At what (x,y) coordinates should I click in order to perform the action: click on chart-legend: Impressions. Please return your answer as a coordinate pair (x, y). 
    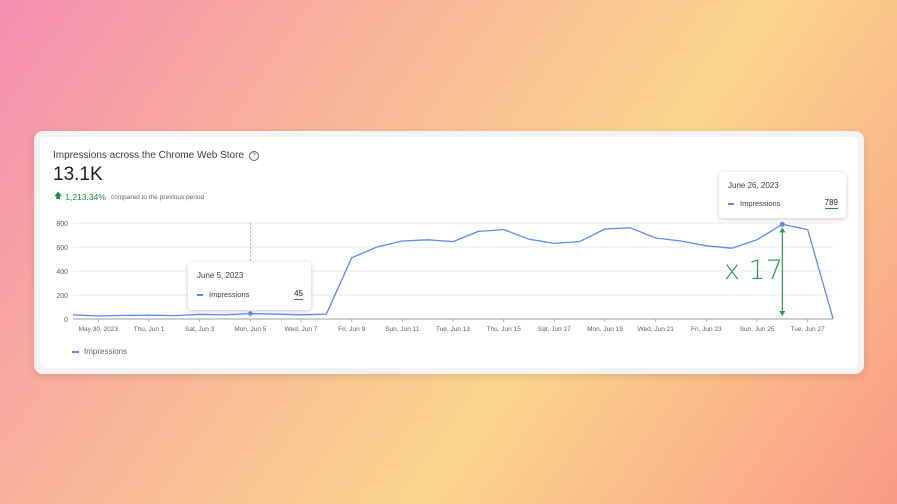
    Looking at the image, I should click on (99, 351).